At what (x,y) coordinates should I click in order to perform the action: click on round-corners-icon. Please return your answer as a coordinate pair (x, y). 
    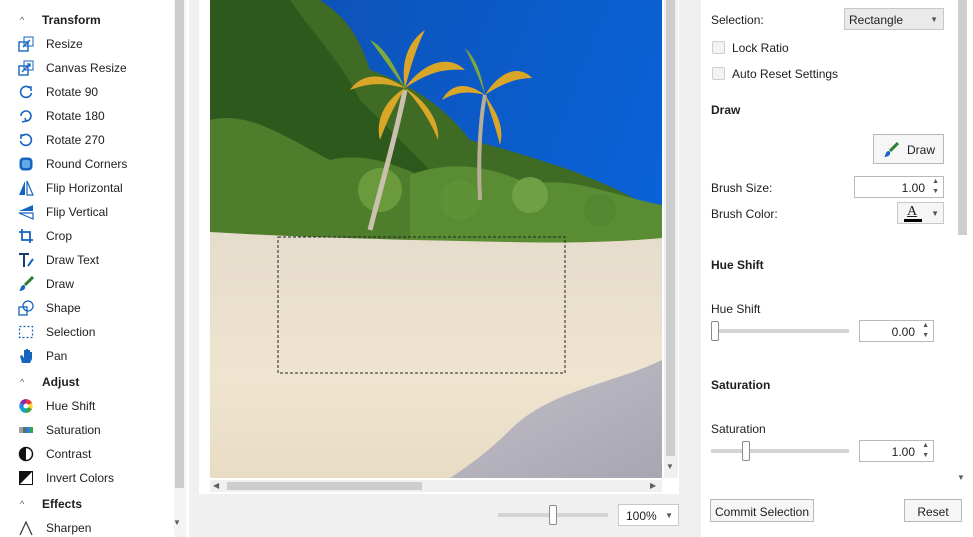
    Looking at the image, I should click on (26, 164).